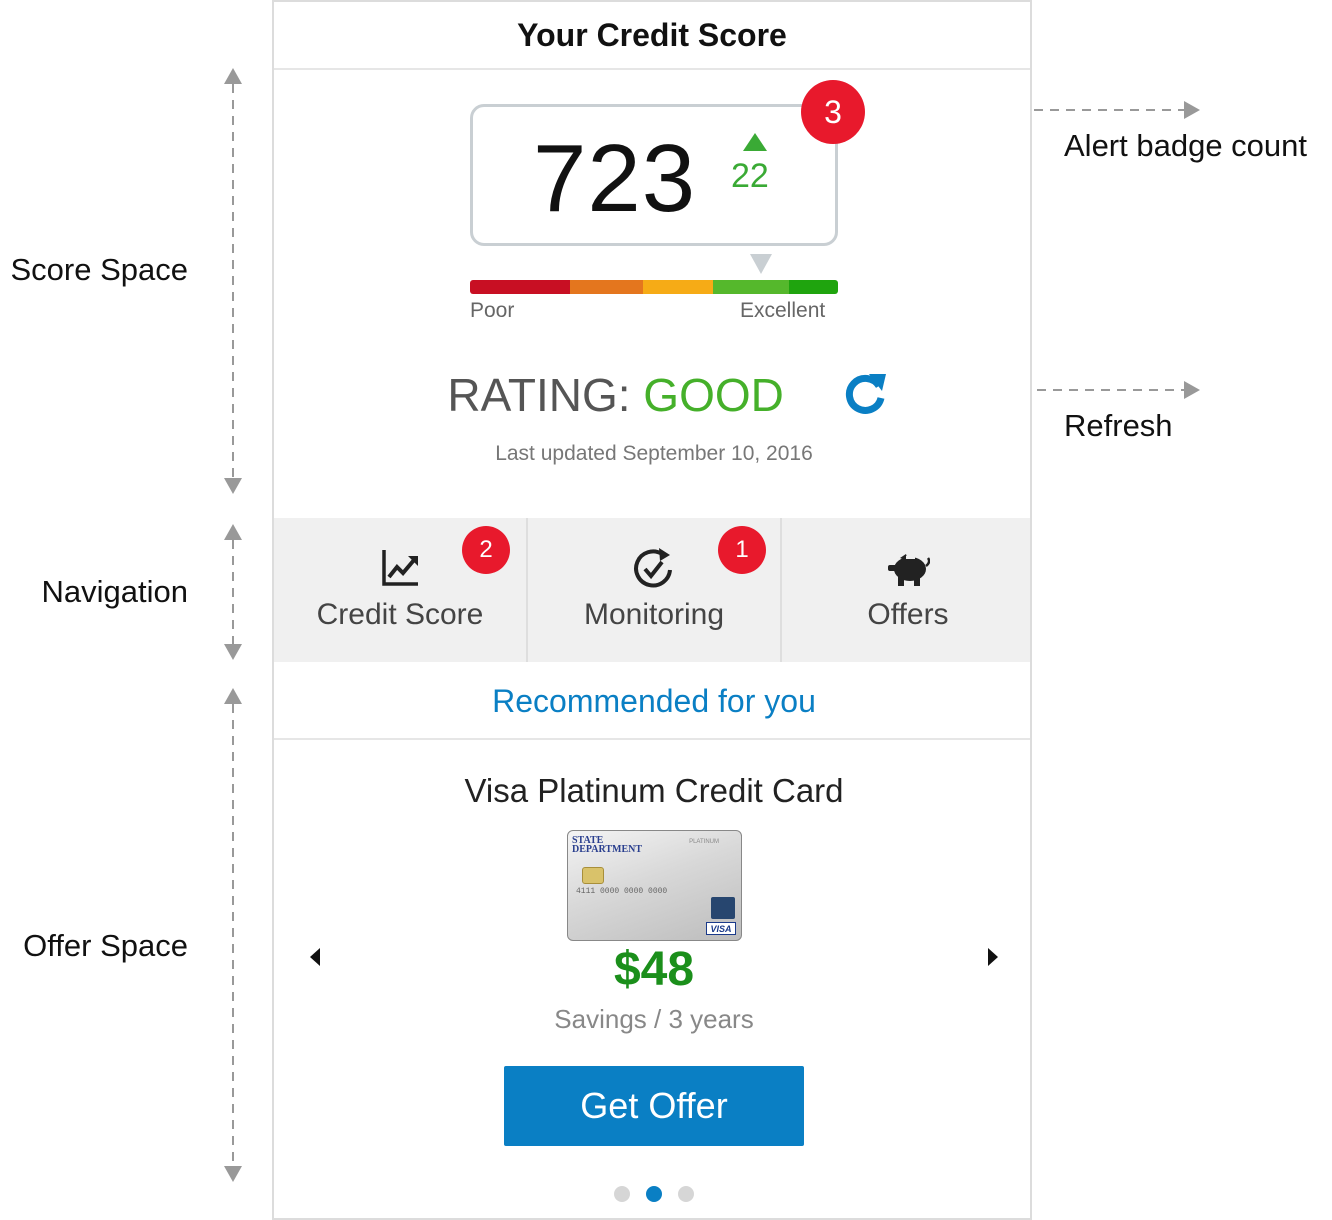  What do you see at coordinates (615, 178) in the screenshot?
I see `credit-score-value: 723` at bounding box center [615, 178].